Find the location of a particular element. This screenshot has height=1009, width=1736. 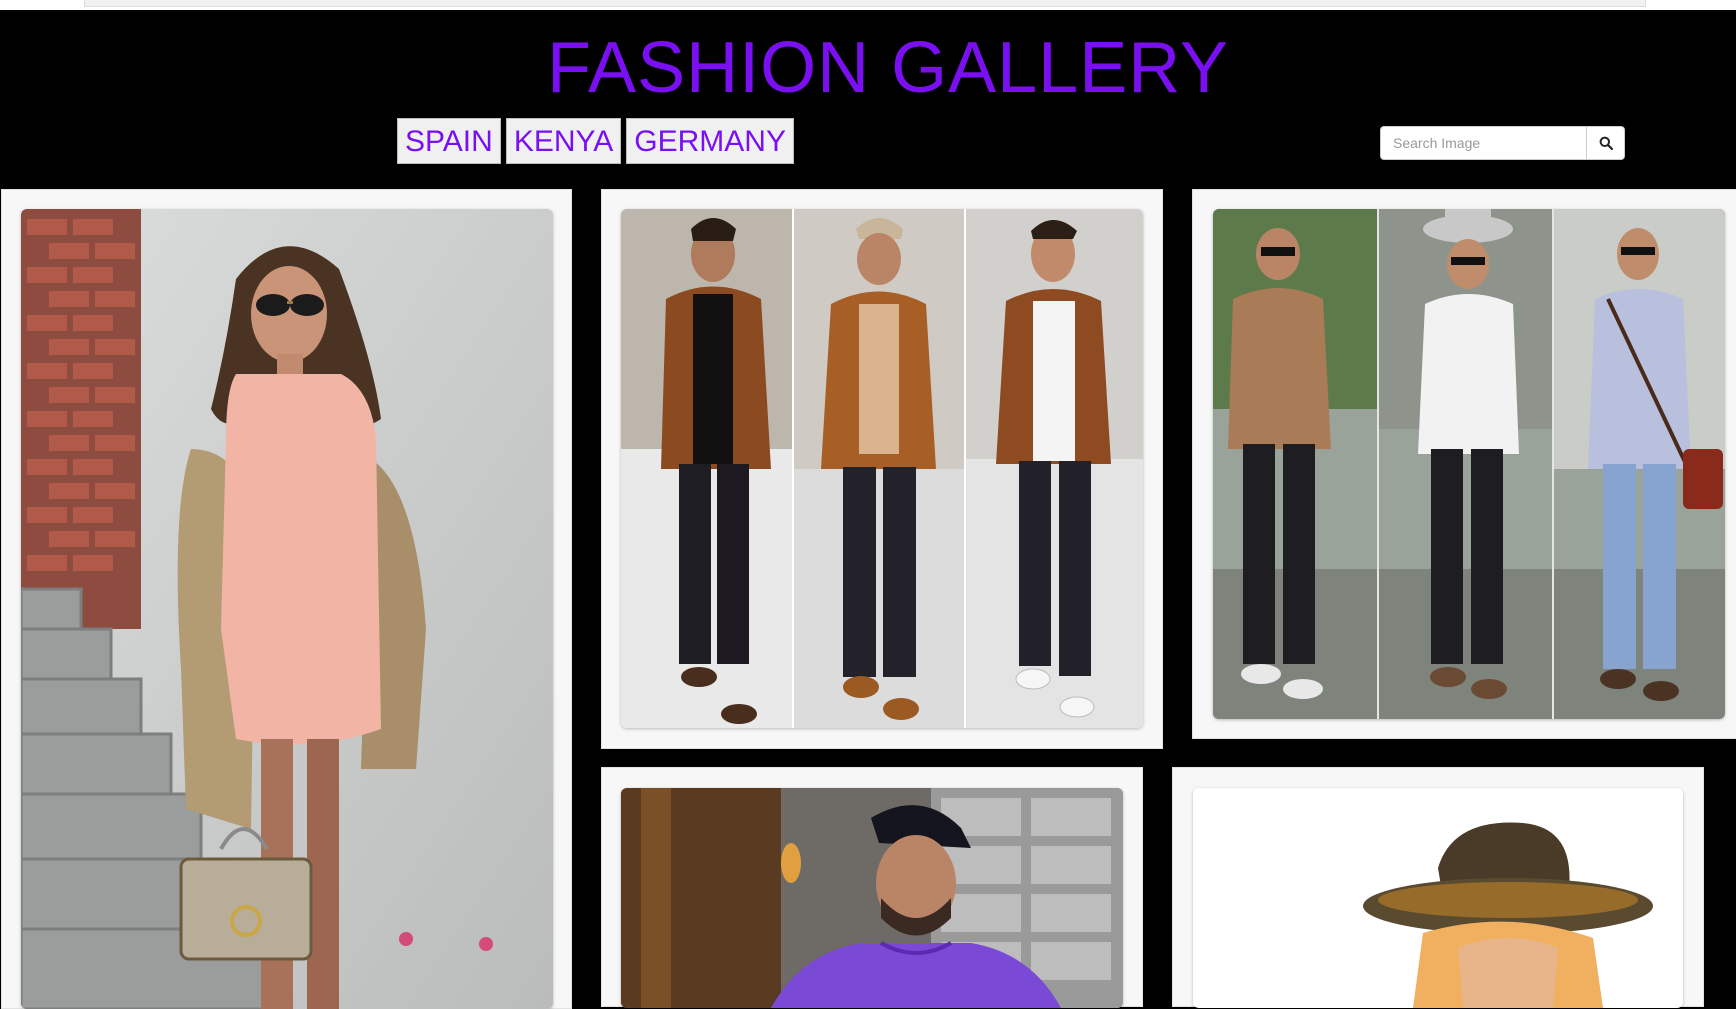

nav-button-germany: GERMANY is located at coordinates (710, 141).